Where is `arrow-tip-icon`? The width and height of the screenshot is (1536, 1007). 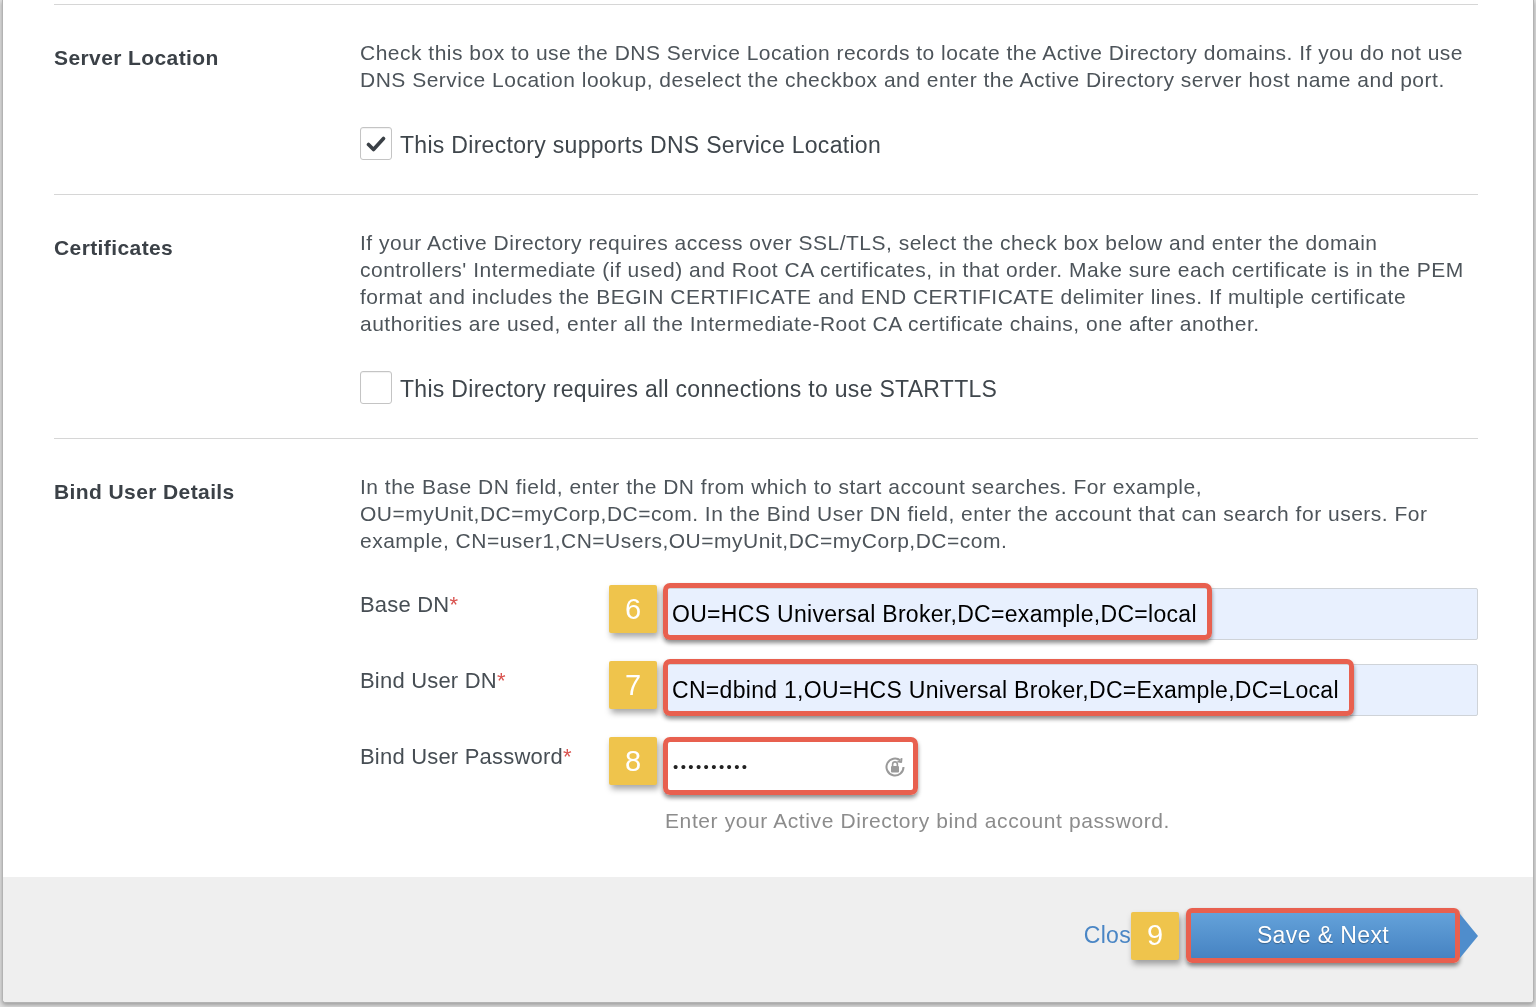 arrow-tip-icon is located at coordinates (1469, 935).